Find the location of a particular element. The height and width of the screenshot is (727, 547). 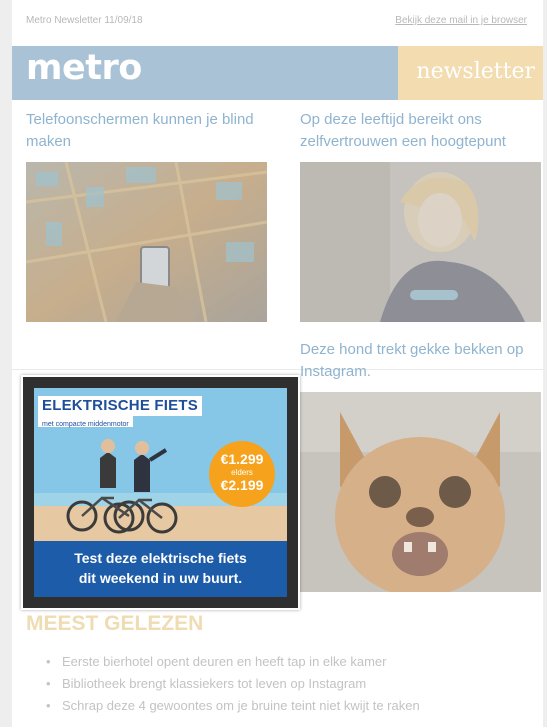

most-read-heading: MEEST GELEZEN is located at coordinates (115, 623).